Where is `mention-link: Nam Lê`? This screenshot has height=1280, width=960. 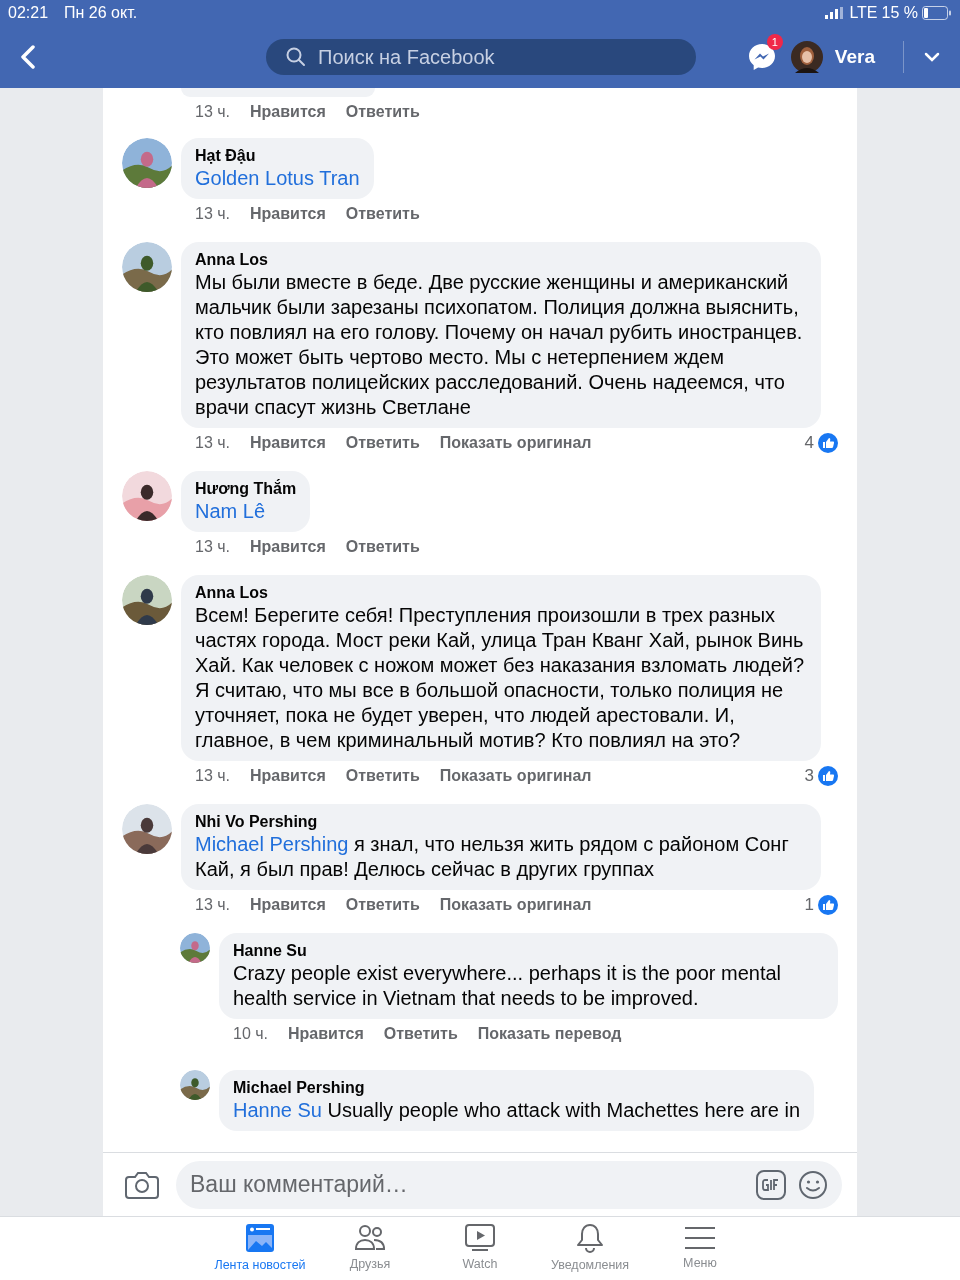 mention-link: Nam Lê is located at coordinates (230, 511).